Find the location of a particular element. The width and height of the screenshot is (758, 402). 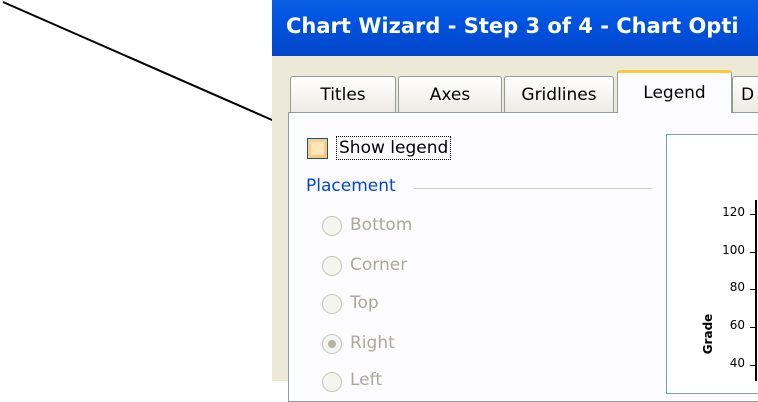

placement-right-radio is located at coordinates (332, 344).